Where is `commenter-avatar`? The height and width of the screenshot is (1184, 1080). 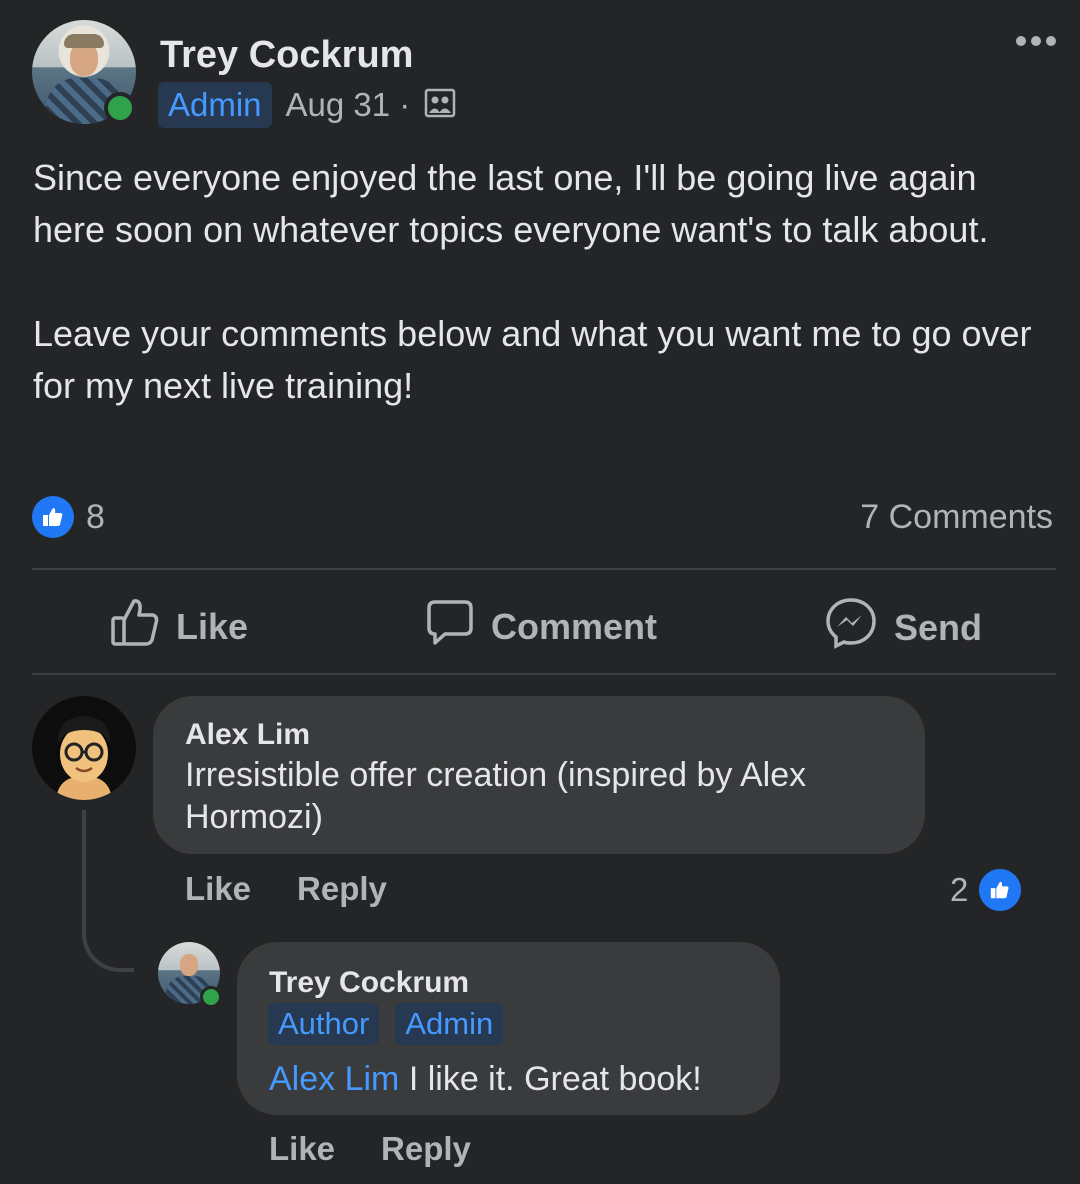 commenter-avatar is located at coordinates (84, 748).